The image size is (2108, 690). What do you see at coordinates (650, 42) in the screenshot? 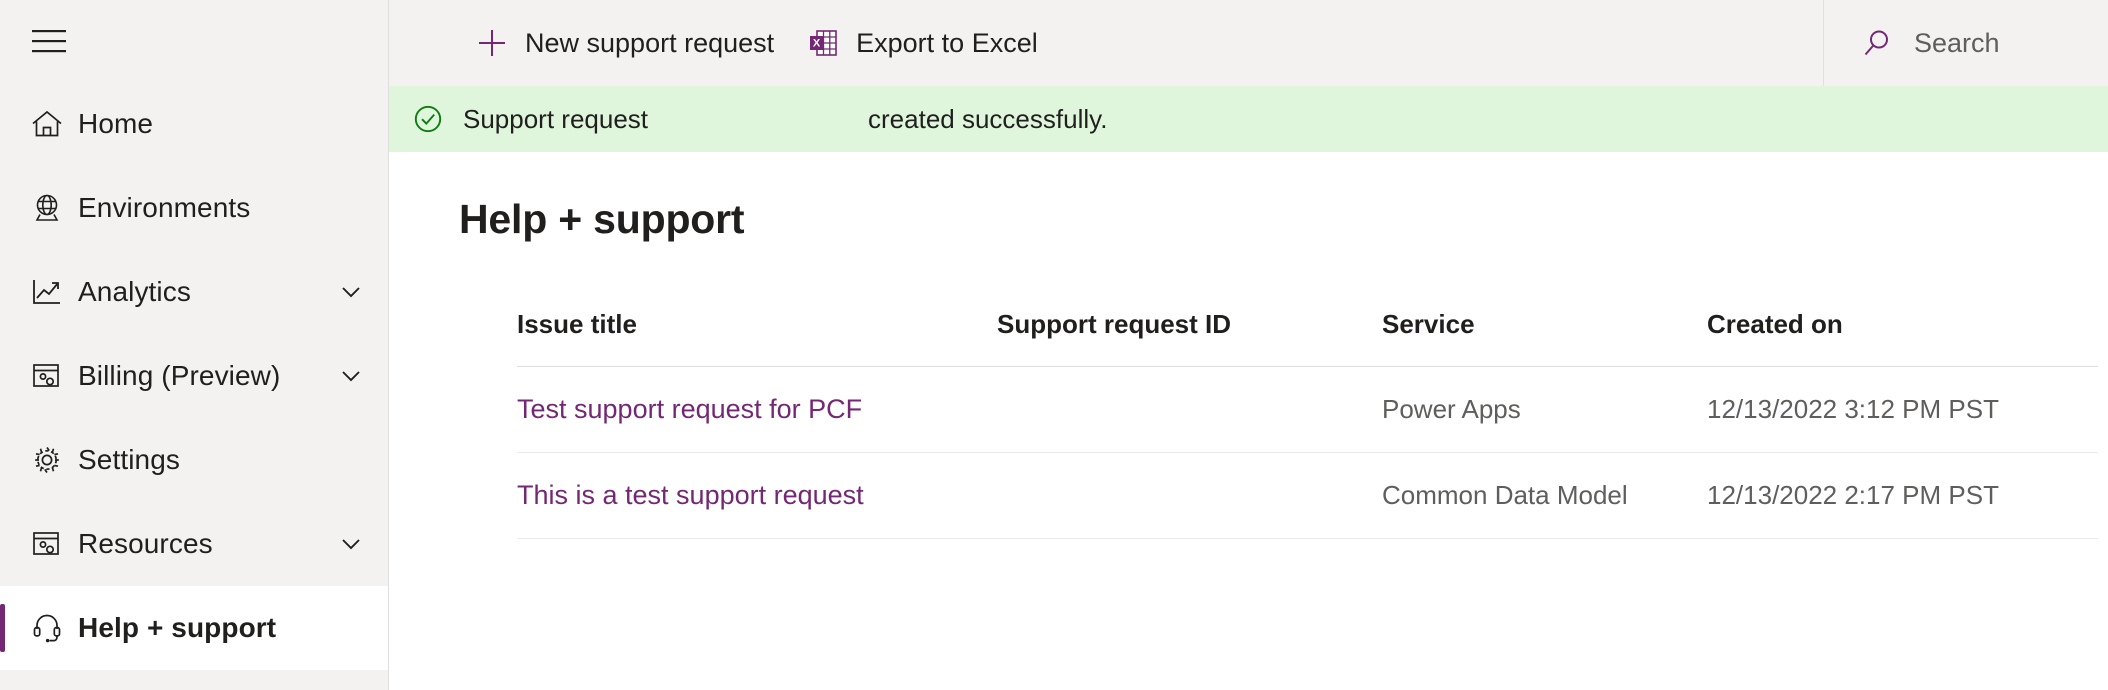
I see `new-support-request-label: New support request` at bounding box center [650, 42].